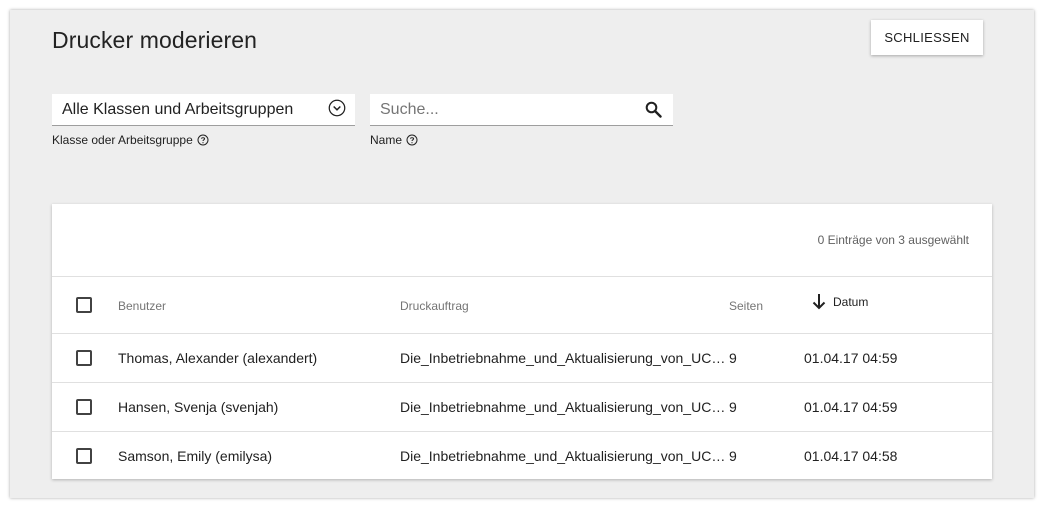 This screenshot has width=1044, height=508. I want to click on page-title: Drucker moderieren, so click(155, 40).